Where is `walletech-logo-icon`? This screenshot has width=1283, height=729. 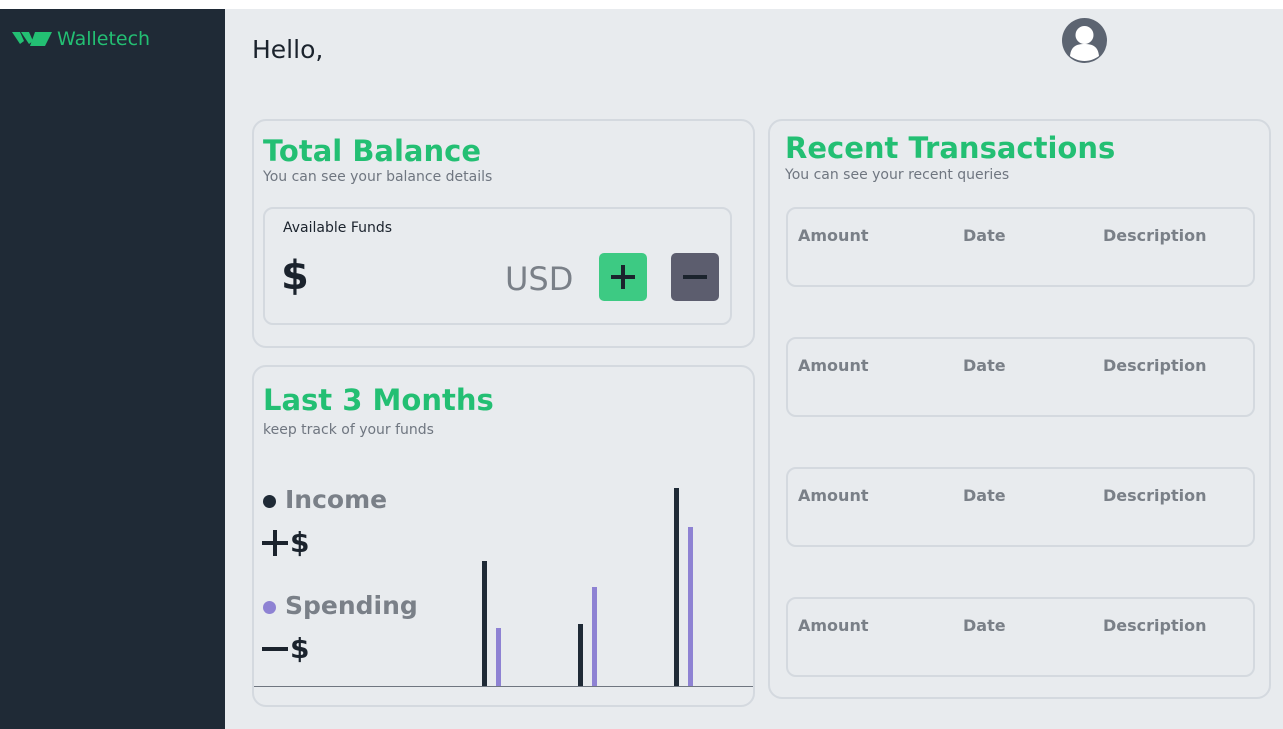 walletech-logo-icon is located at coordinates (32, 39).